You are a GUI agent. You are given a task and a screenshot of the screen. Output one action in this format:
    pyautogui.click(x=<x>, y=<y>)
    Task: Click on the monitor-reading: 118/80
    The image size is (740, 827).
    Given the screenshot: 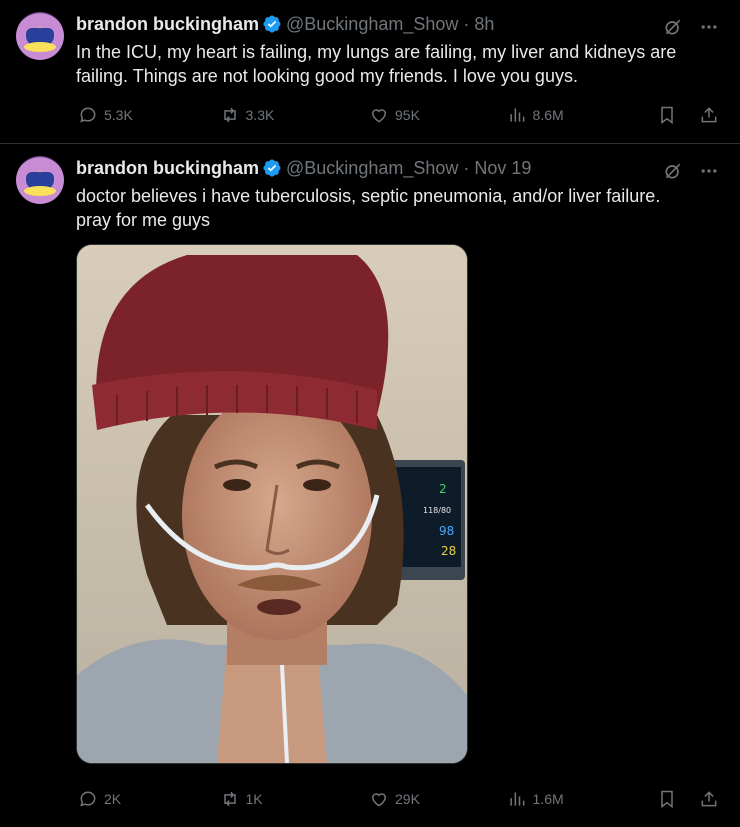 What is the action you would take?
    pyautogui.click(x=437, y=510)
    